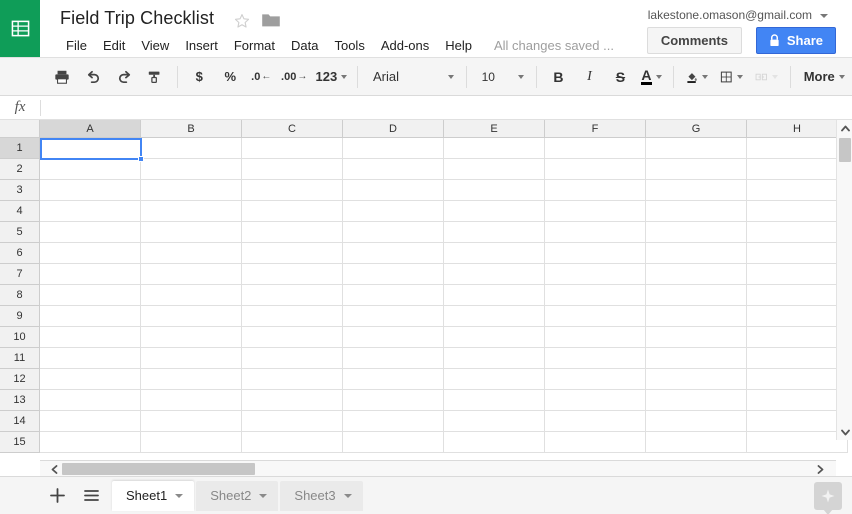  What do you see at coordinates (292, 295) in the screenshot?
I see `cell-C8` at bounding box center [292, 295].